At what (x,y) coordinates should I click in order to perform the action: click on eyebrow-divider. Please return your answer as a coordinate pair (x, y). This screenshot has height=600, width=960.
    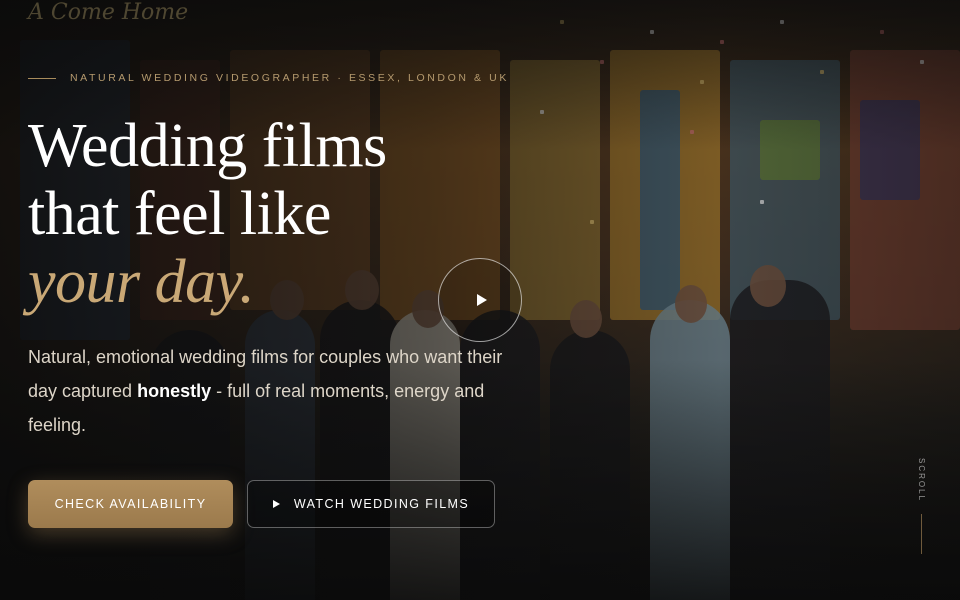
    Looking at the image, I should click on (42, 78).